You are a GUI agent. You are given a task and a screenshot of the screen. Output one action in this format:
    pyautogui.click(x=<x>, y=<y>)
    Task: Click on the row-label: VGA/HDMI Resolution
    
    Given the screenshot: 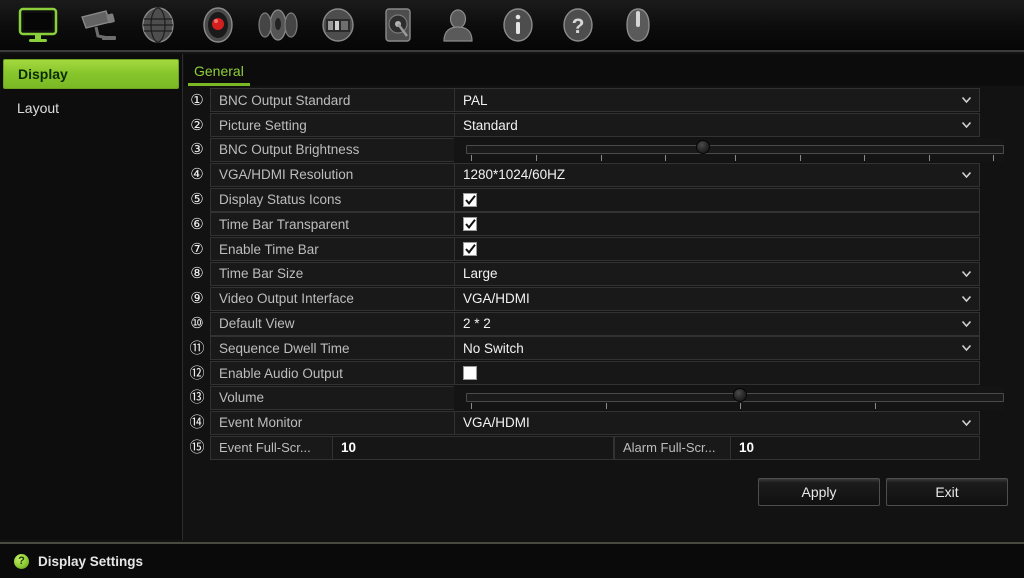 What is the action you would take?
    pyautogui.click(x=332, y=174)
    